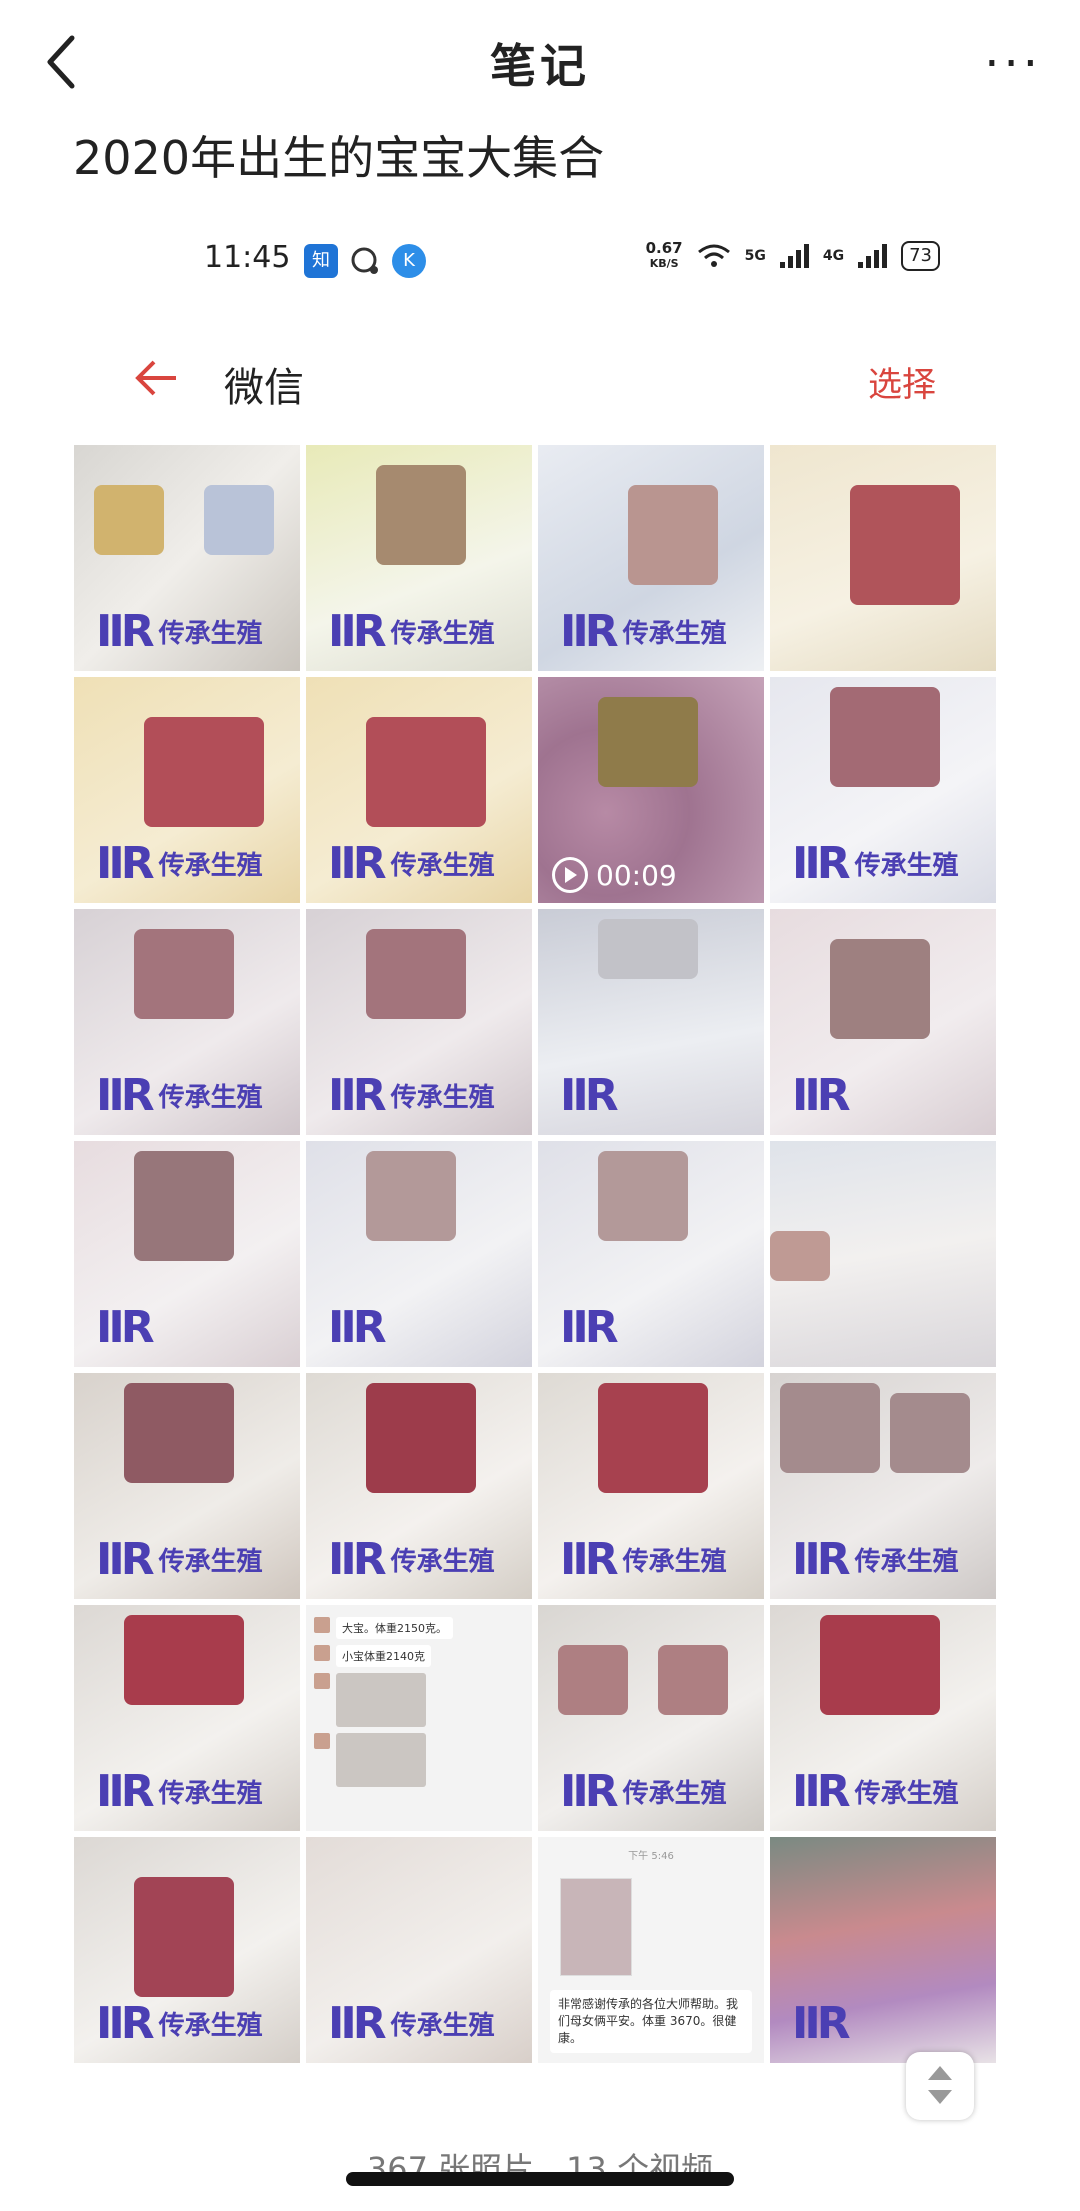  What do you see at coordinates (570, 875) in the screenshot?
I see `play-icon` at bounding box center [570, 875].